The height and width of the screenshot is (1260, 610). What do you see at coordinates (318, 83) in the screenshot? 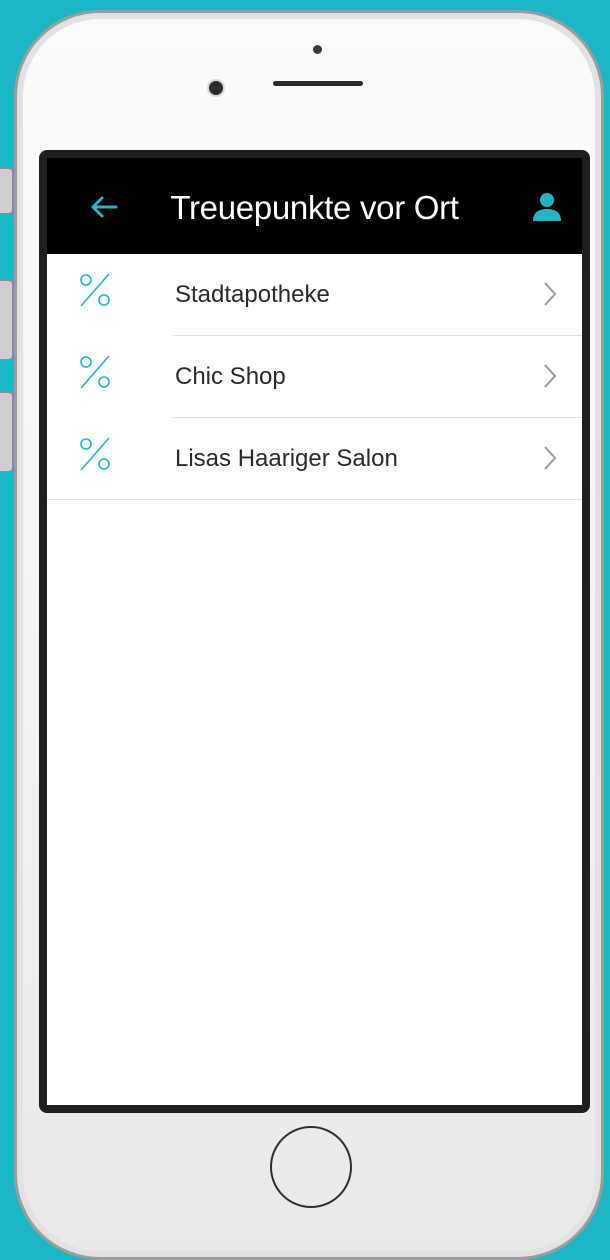
I see `earpiece-speaker` at bounding box center [318, 83].